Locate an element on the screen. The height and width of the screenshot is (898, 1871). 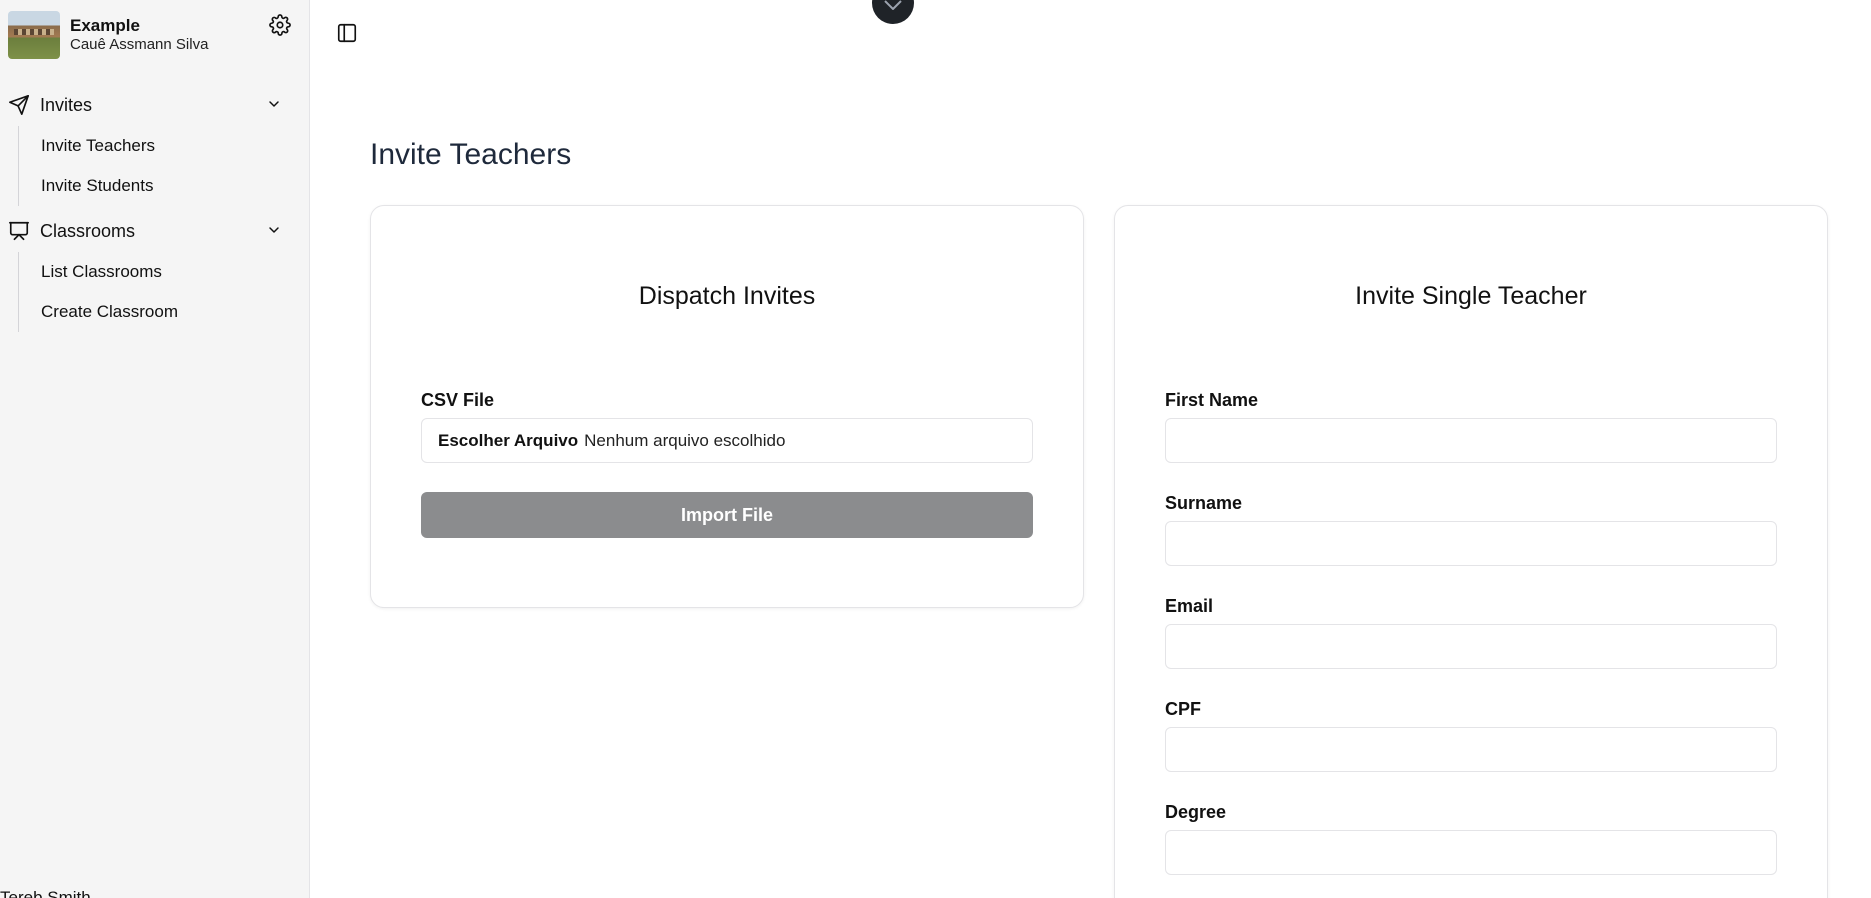
sidebar-footer-user: Tereb Smith is located at coordinates (45, 893).